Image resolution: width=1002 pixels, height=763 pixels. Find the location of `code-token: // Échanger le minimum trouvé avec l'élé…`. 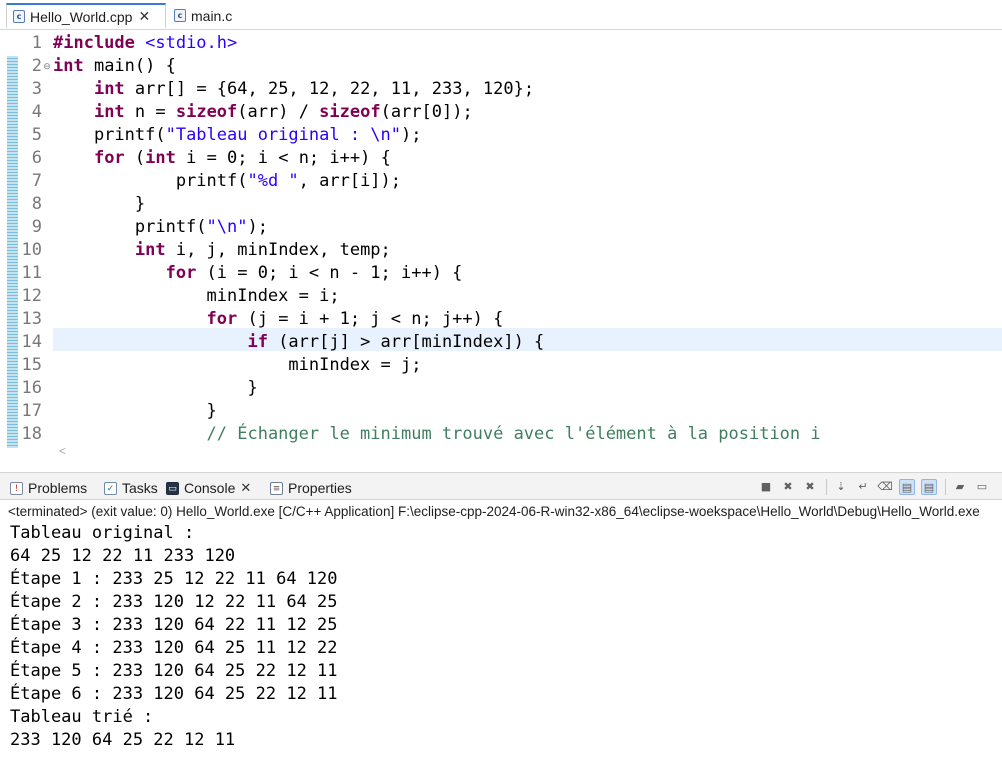

code-token: // Échanger le minimum trouvé avec l'élé… is located at coordinates (513, 434).